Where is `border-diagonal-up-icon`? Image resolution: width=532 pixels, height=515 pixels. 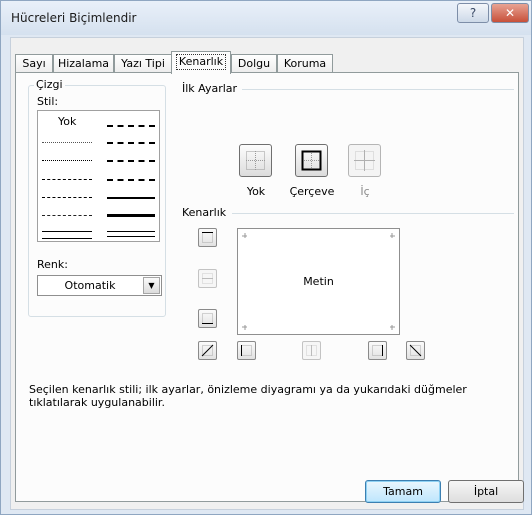
border-diagonal-up-icon is located at coordinates (207, 350).